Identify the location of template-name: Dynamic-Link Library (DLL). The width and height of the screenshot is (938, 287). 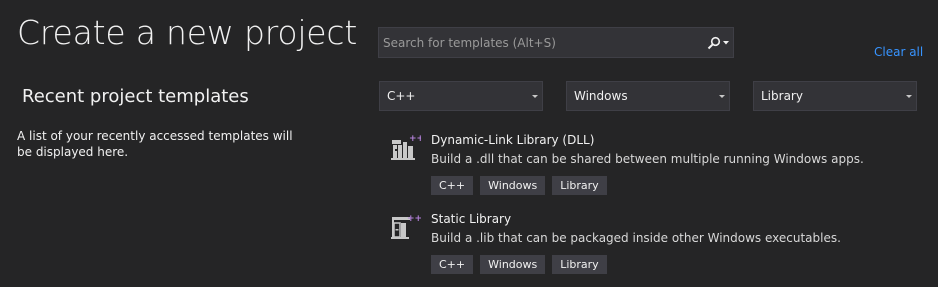
(513, 140).